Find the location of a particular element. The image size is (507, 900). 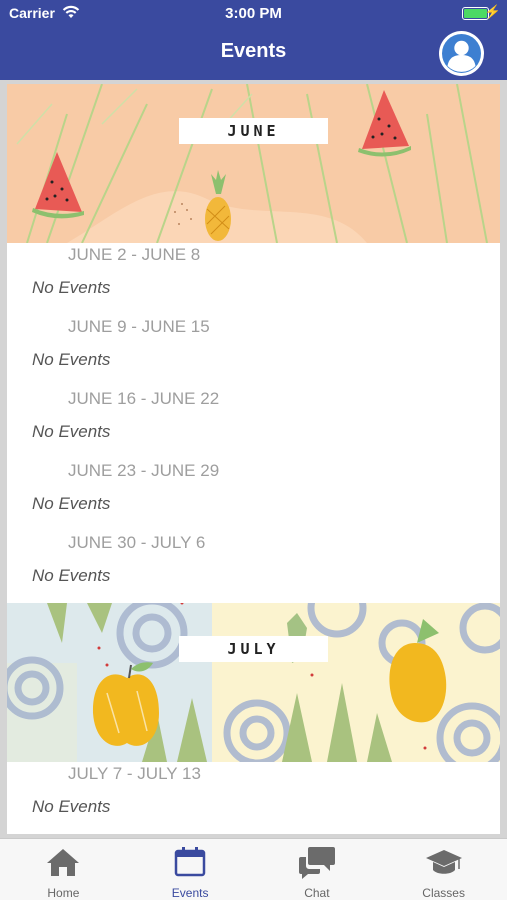

tab-chat: Chat is located at coordinates (317, 869).